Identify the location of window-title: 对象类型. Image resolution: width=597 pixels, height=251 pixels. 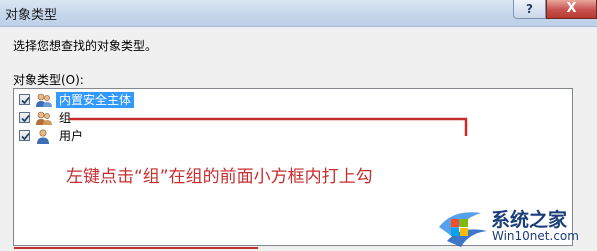
(31, 15).